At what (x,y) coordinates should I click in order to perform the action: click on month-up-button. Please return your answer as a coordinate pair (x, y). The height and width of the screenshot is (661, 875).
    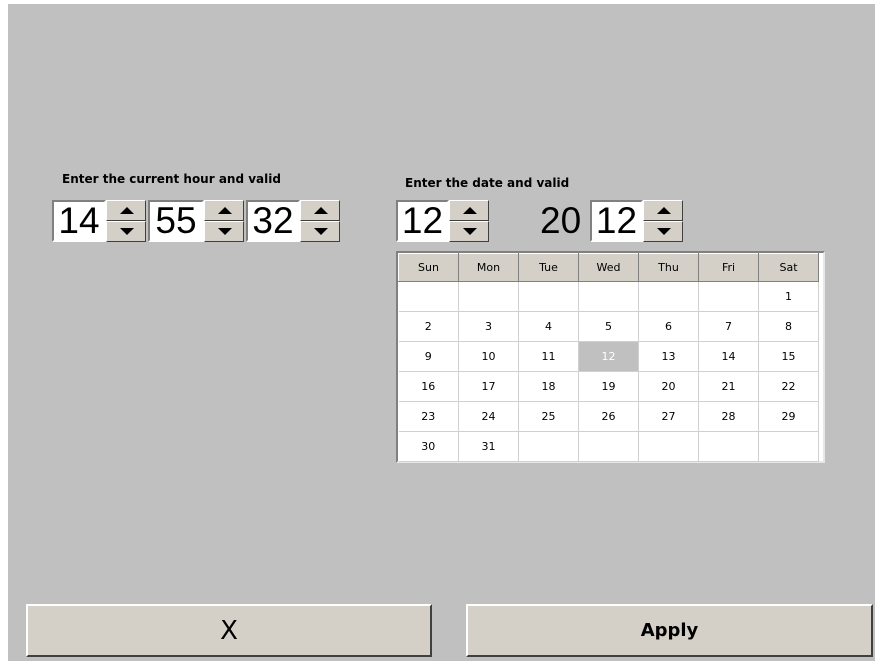
    Looking at the image, I should click on (469, 210).